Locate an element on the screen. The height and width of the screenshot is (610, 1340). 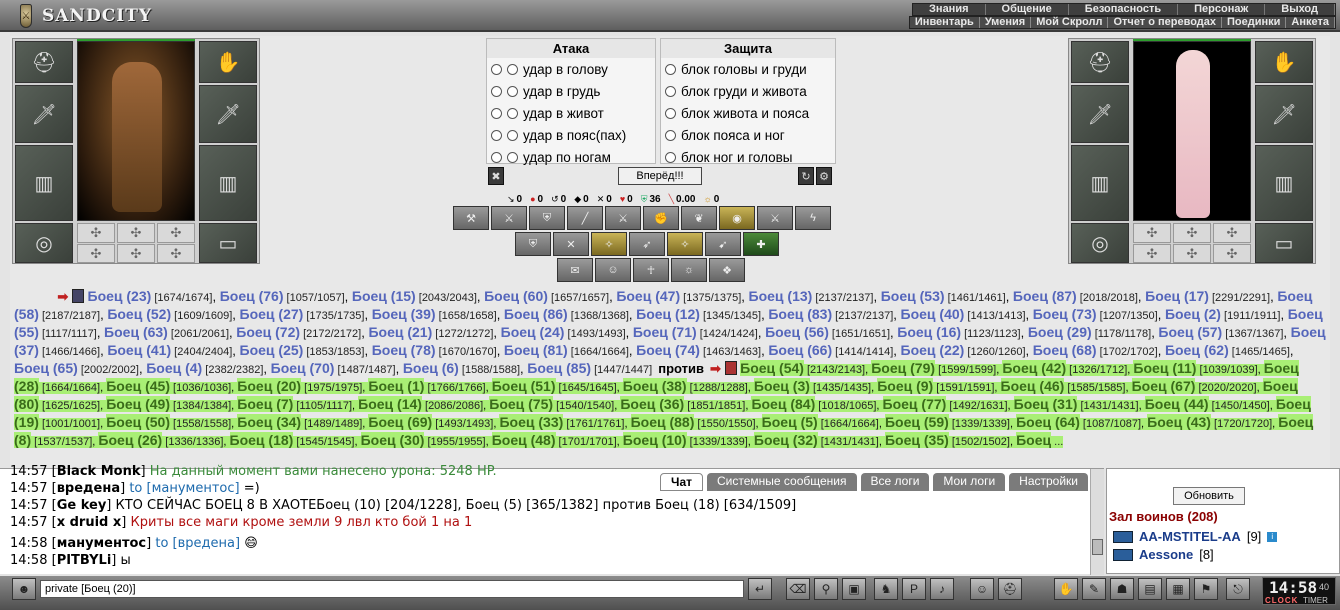
flag-icon: ⚑ is located at coordinates (1206, 589).